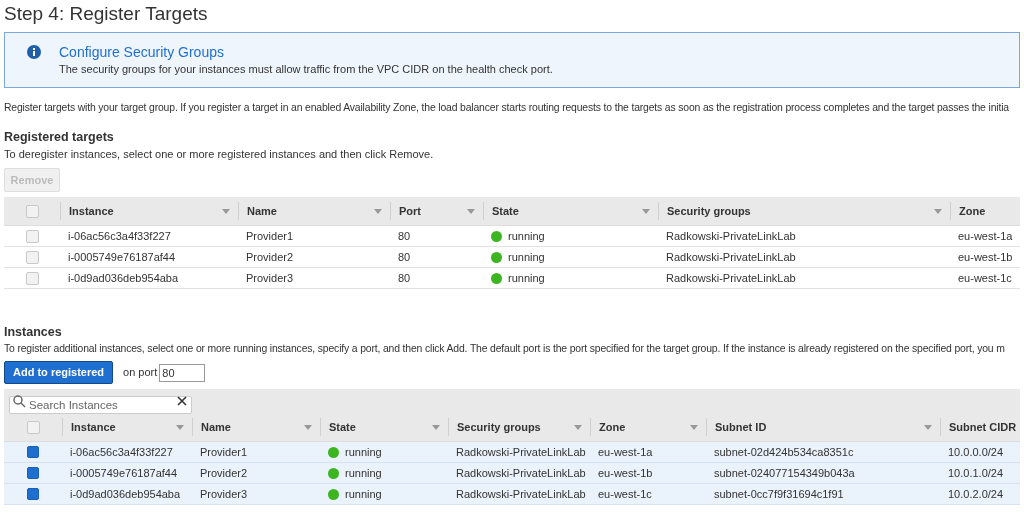  What do you see at coordinates (741, 427) in the screenshot?
I see `column-header: Subnet ID` at bounding box center [741, 427].